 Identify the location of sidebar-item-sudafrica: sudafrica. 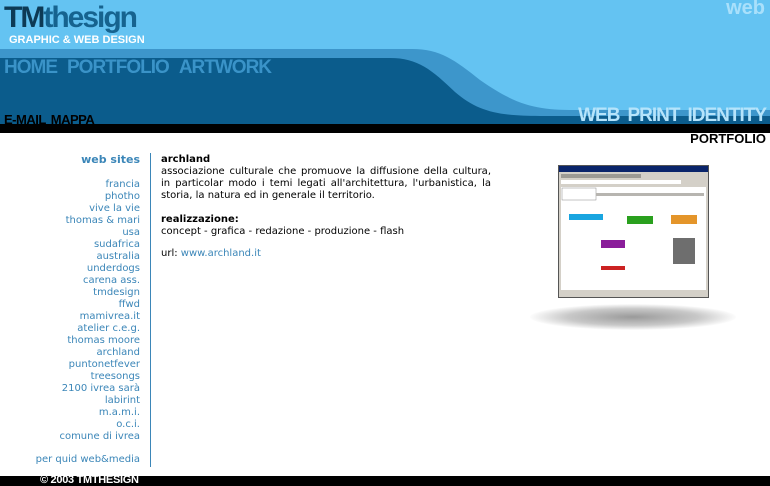
(70, 245).